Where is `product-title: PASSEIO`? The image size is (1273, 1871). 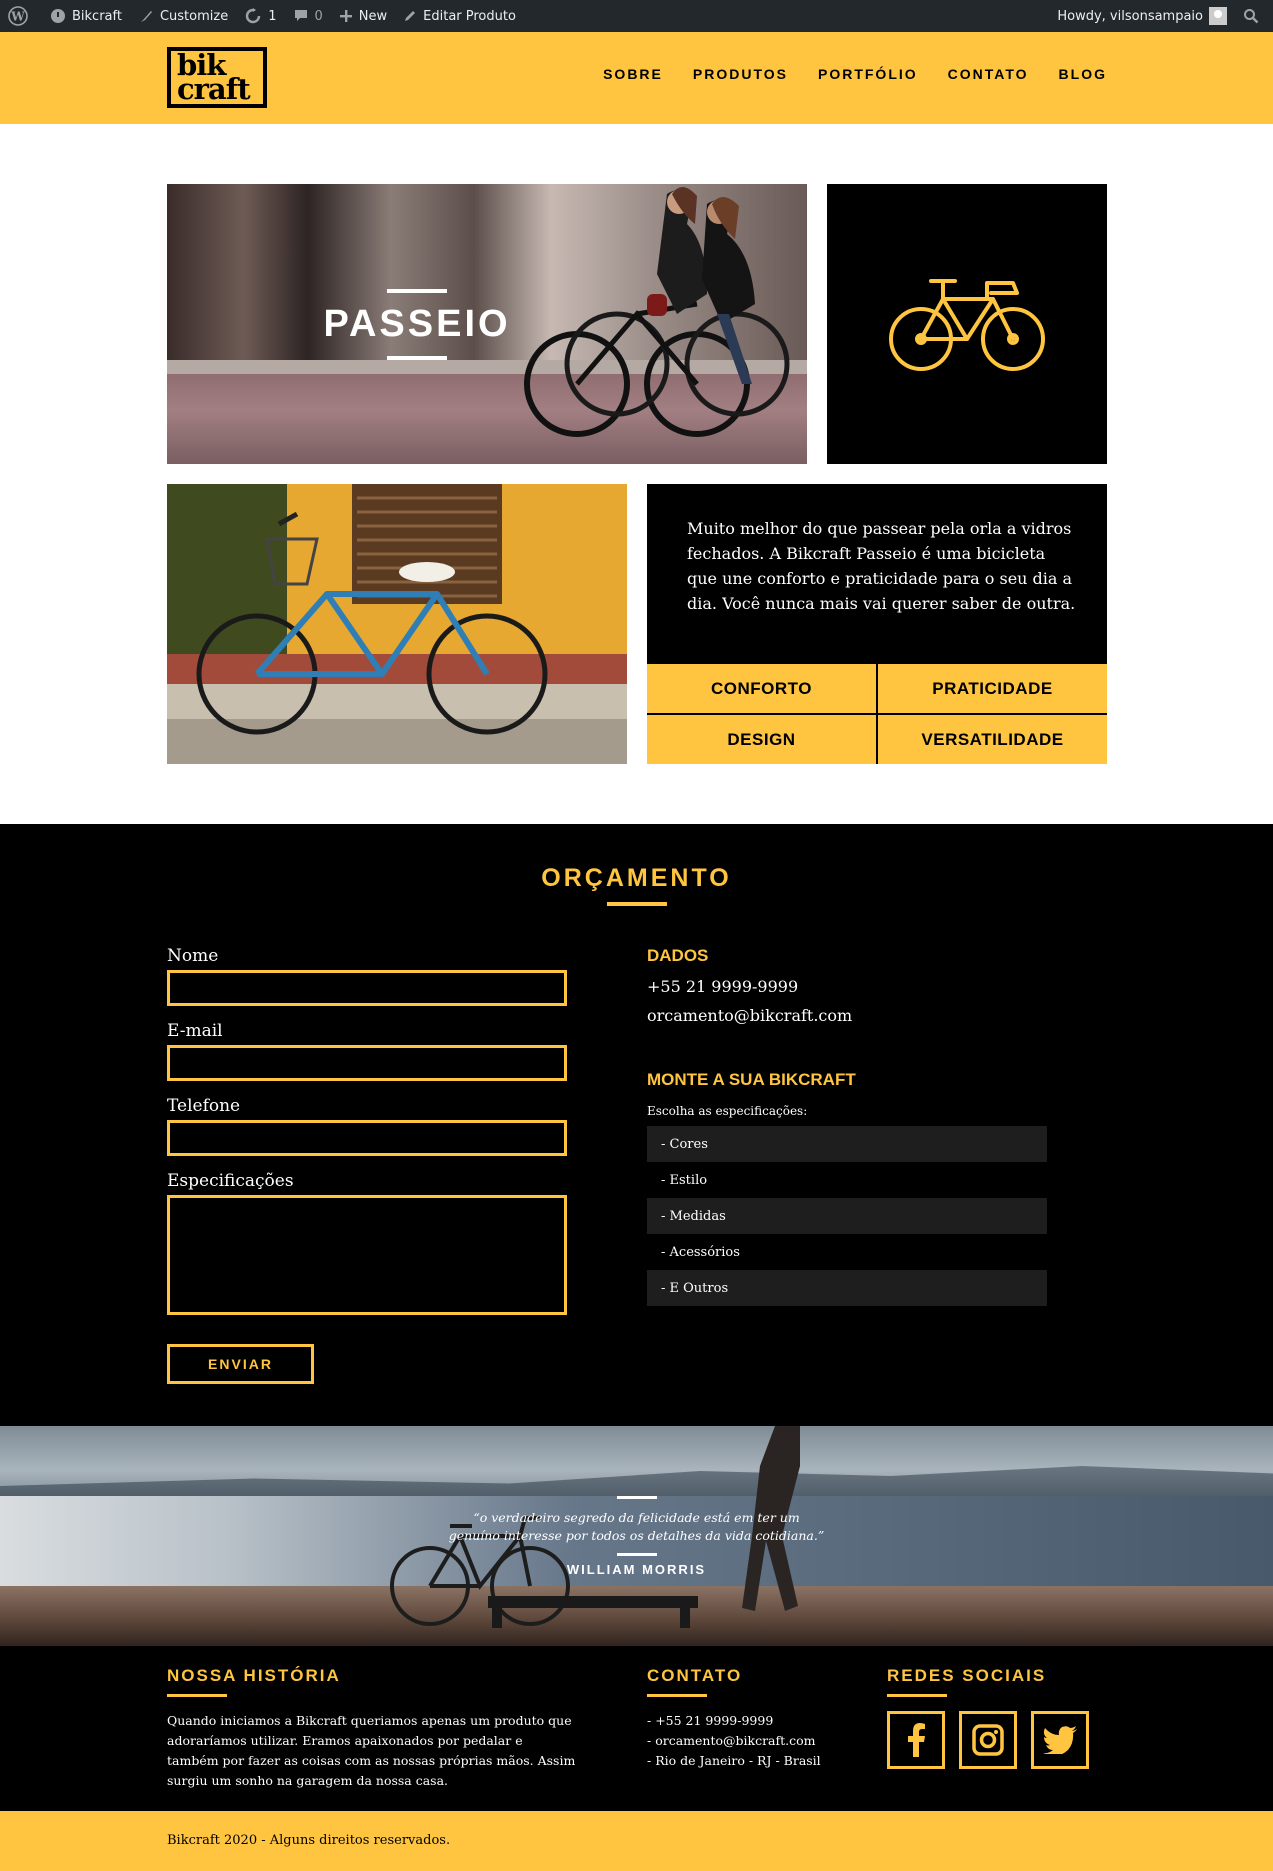
product-title: PASSEIO is located at coordinates (417, 323).